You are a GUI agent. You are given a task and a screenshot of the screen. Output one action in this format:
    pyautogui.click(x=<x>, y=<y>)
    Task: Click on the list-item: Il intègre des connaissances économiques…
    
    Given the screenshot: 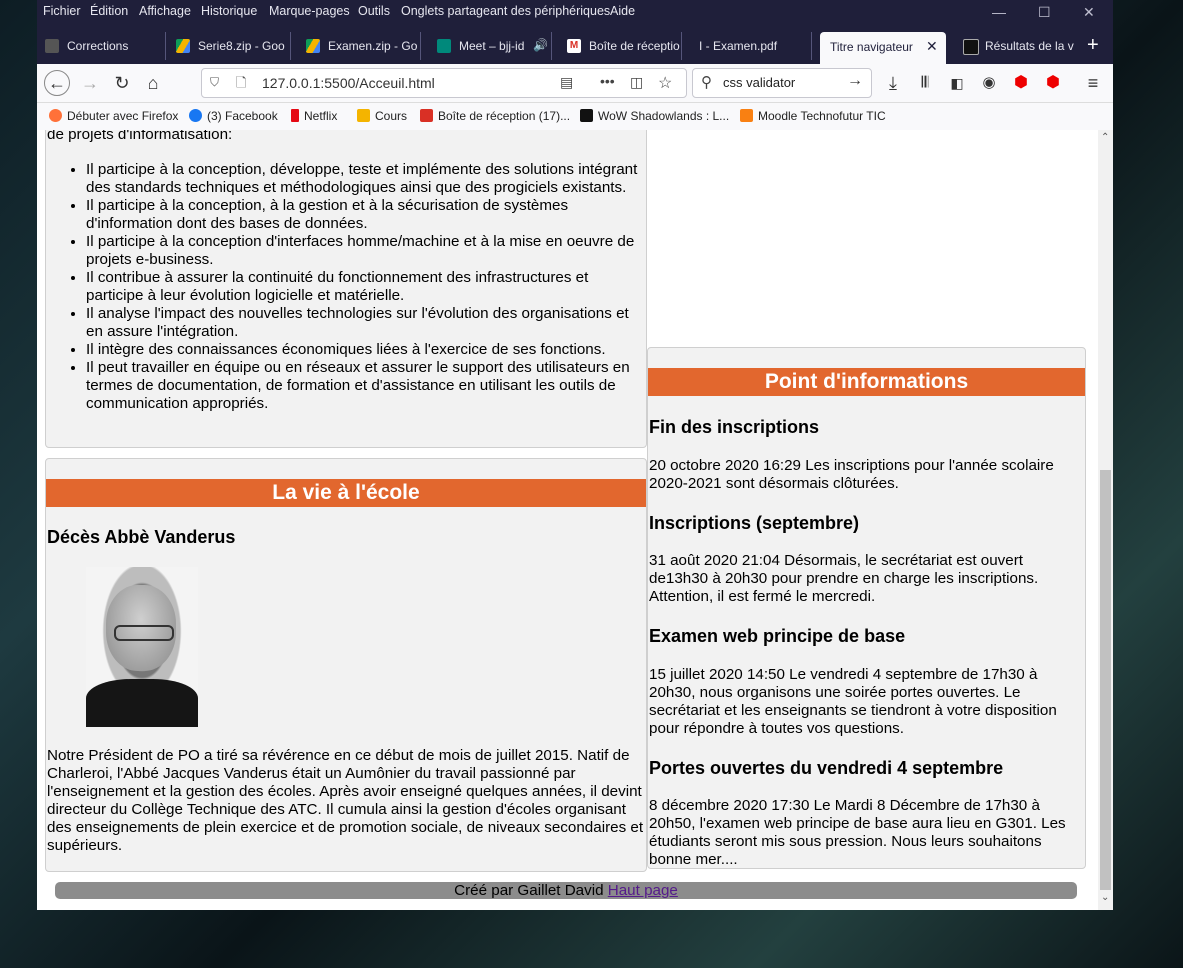 What is the action you would take?
    pyautogui.click(x=366, y=350)
    